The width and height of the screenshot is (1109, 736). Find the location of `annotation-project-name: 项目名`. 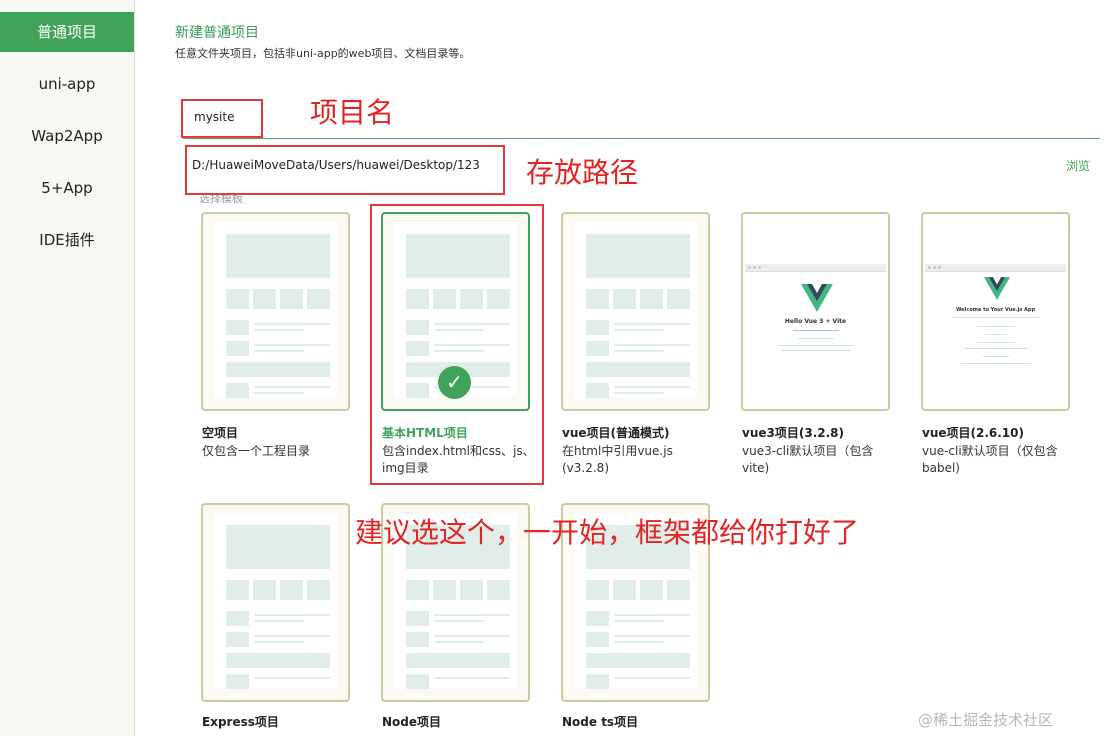

annotation-project-name: 项目名 is located at coordinates (352, 112).